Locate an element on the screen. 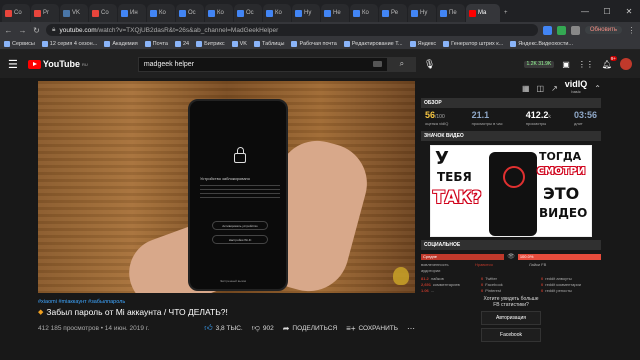  search-input: madgeek helper is located at coordinates (262, 64).